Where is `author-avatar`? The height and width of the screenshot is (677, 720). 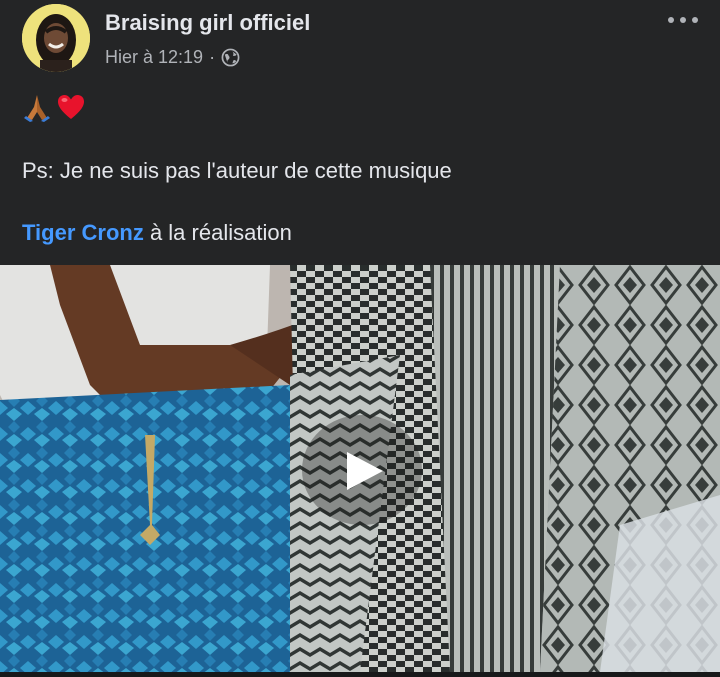 author-avatar is located at coordinates (56, 38).